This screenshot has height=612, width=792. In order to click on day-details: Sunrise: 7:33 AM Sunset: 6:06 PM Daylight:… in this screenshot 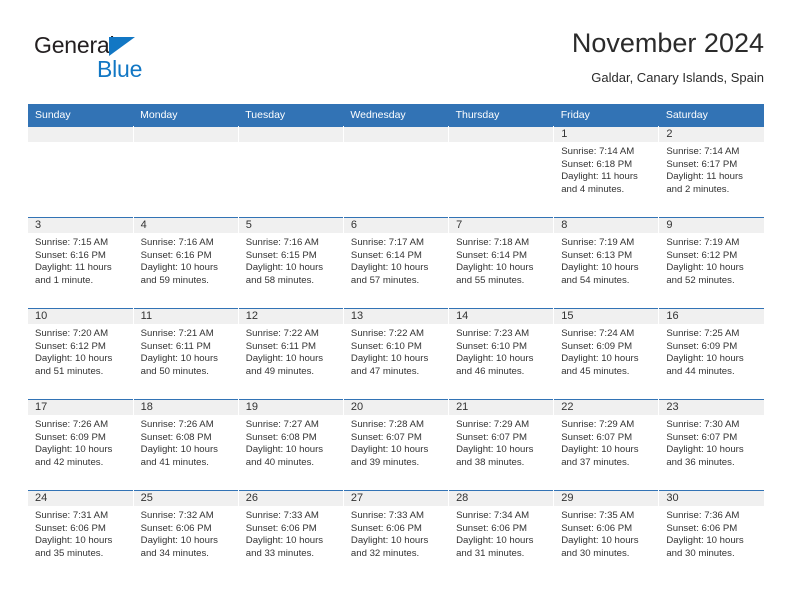, I will do `click(291, 533)`.